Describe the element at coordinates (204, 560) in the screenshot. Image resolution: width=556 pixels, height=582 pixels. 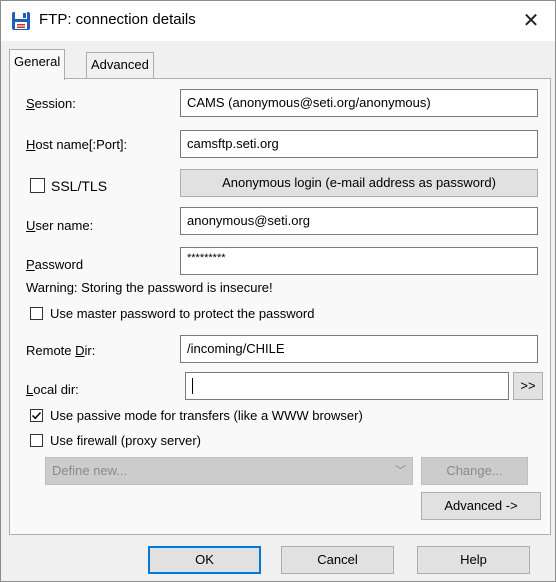
I see `ok-button: OK` at that location.